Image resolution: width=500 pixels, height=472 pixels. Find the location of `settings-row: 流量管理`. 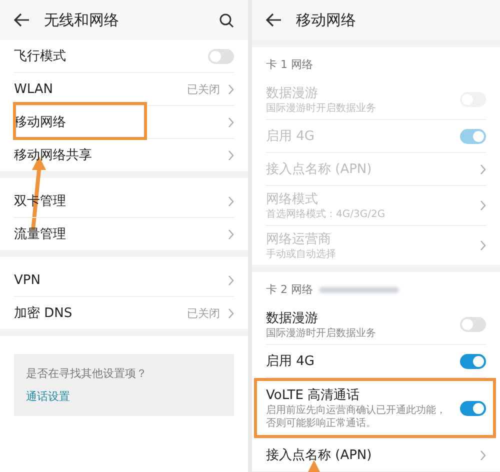

settings-row: 流量管理 is located at coordinates (124, 234).